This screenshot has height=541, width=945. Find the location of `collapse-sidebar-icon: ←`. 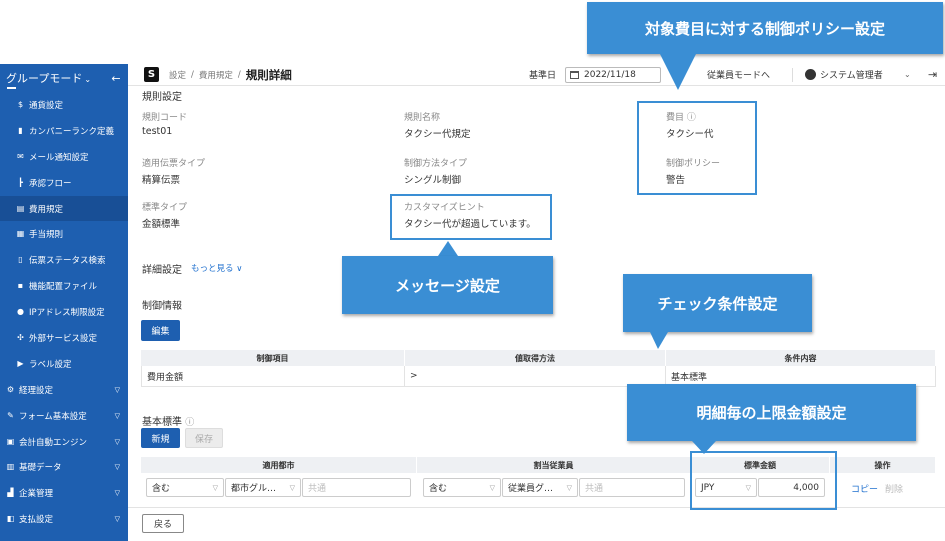

collapse-sidebar-icon: ← is located at coordinates (116, 78).